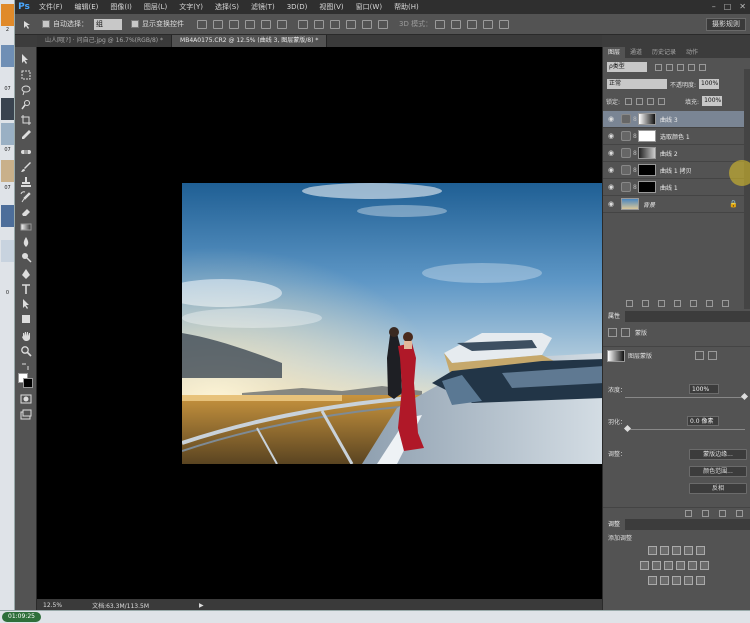 This screenshot has height=623, width=750. Describe the element at coordinates (406, 7) in the screenshot. I see `menu-help: 帮助(H)` at that location.